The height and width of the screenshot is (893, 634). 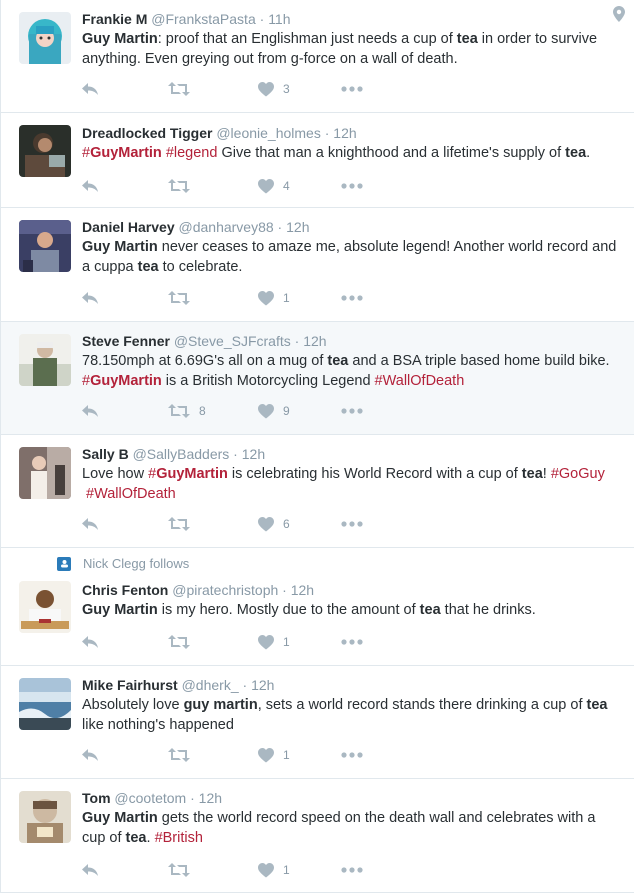 I want to click on author-name: Frankie M, so click(x=114, y=19).